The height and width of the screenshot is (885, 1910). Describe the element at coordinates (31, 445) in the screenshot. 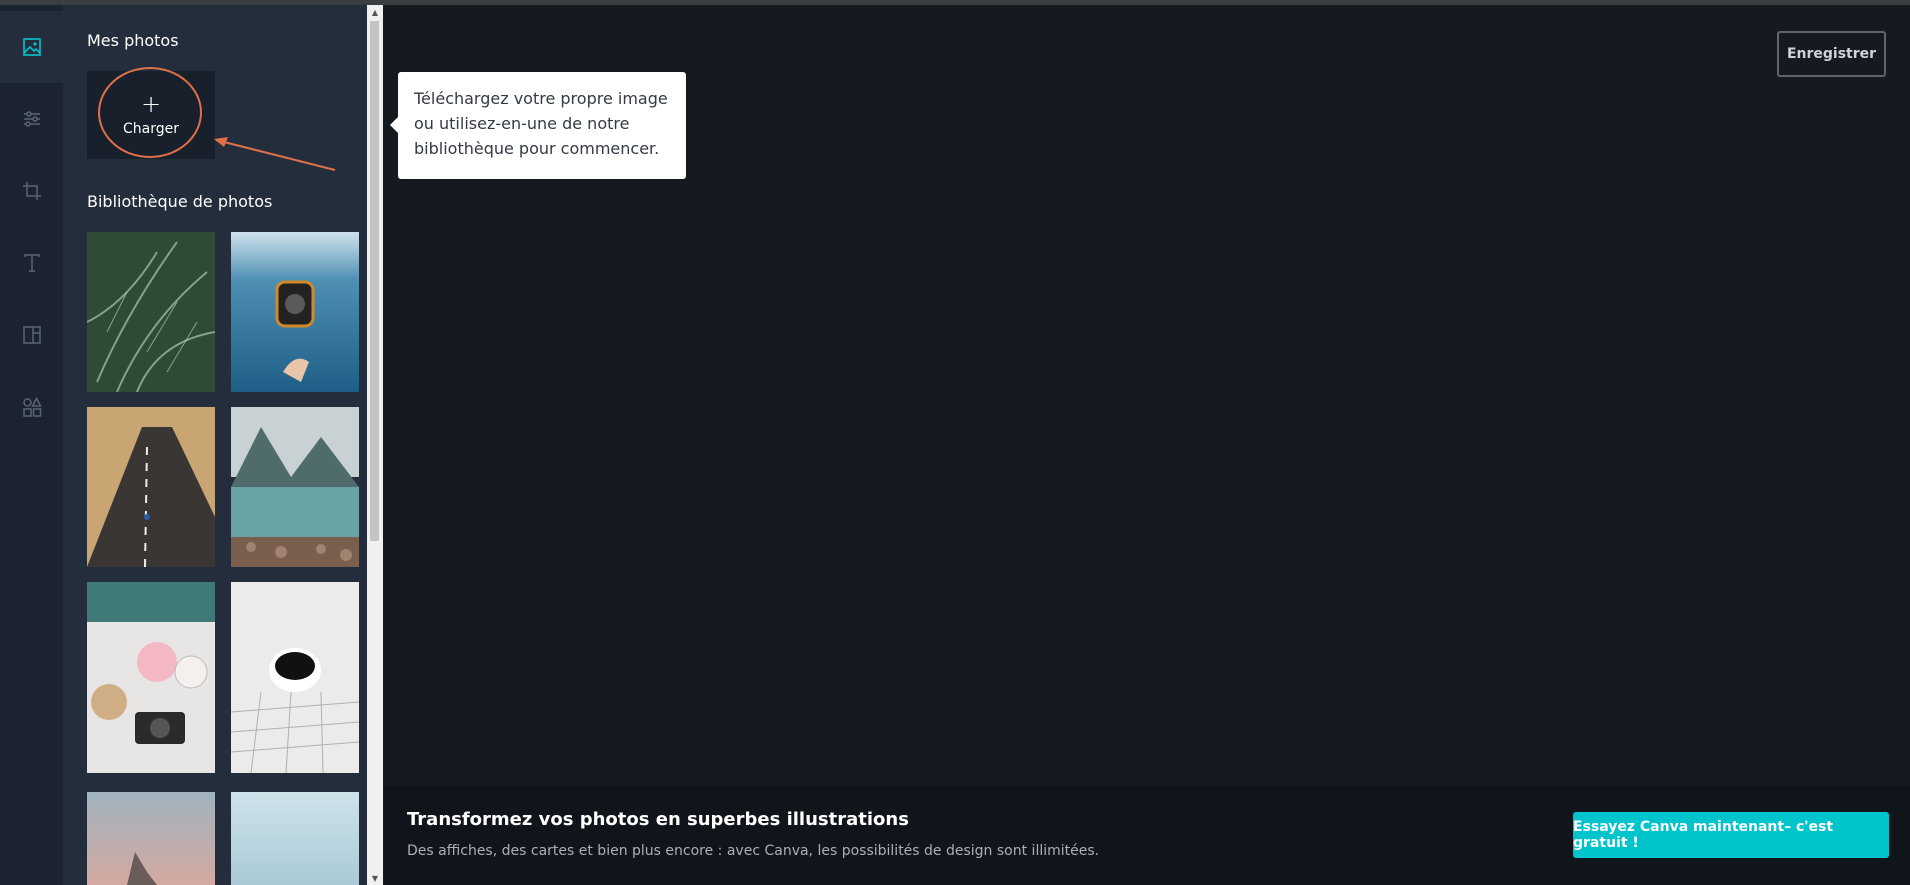

I see `tool-rail` at that location.